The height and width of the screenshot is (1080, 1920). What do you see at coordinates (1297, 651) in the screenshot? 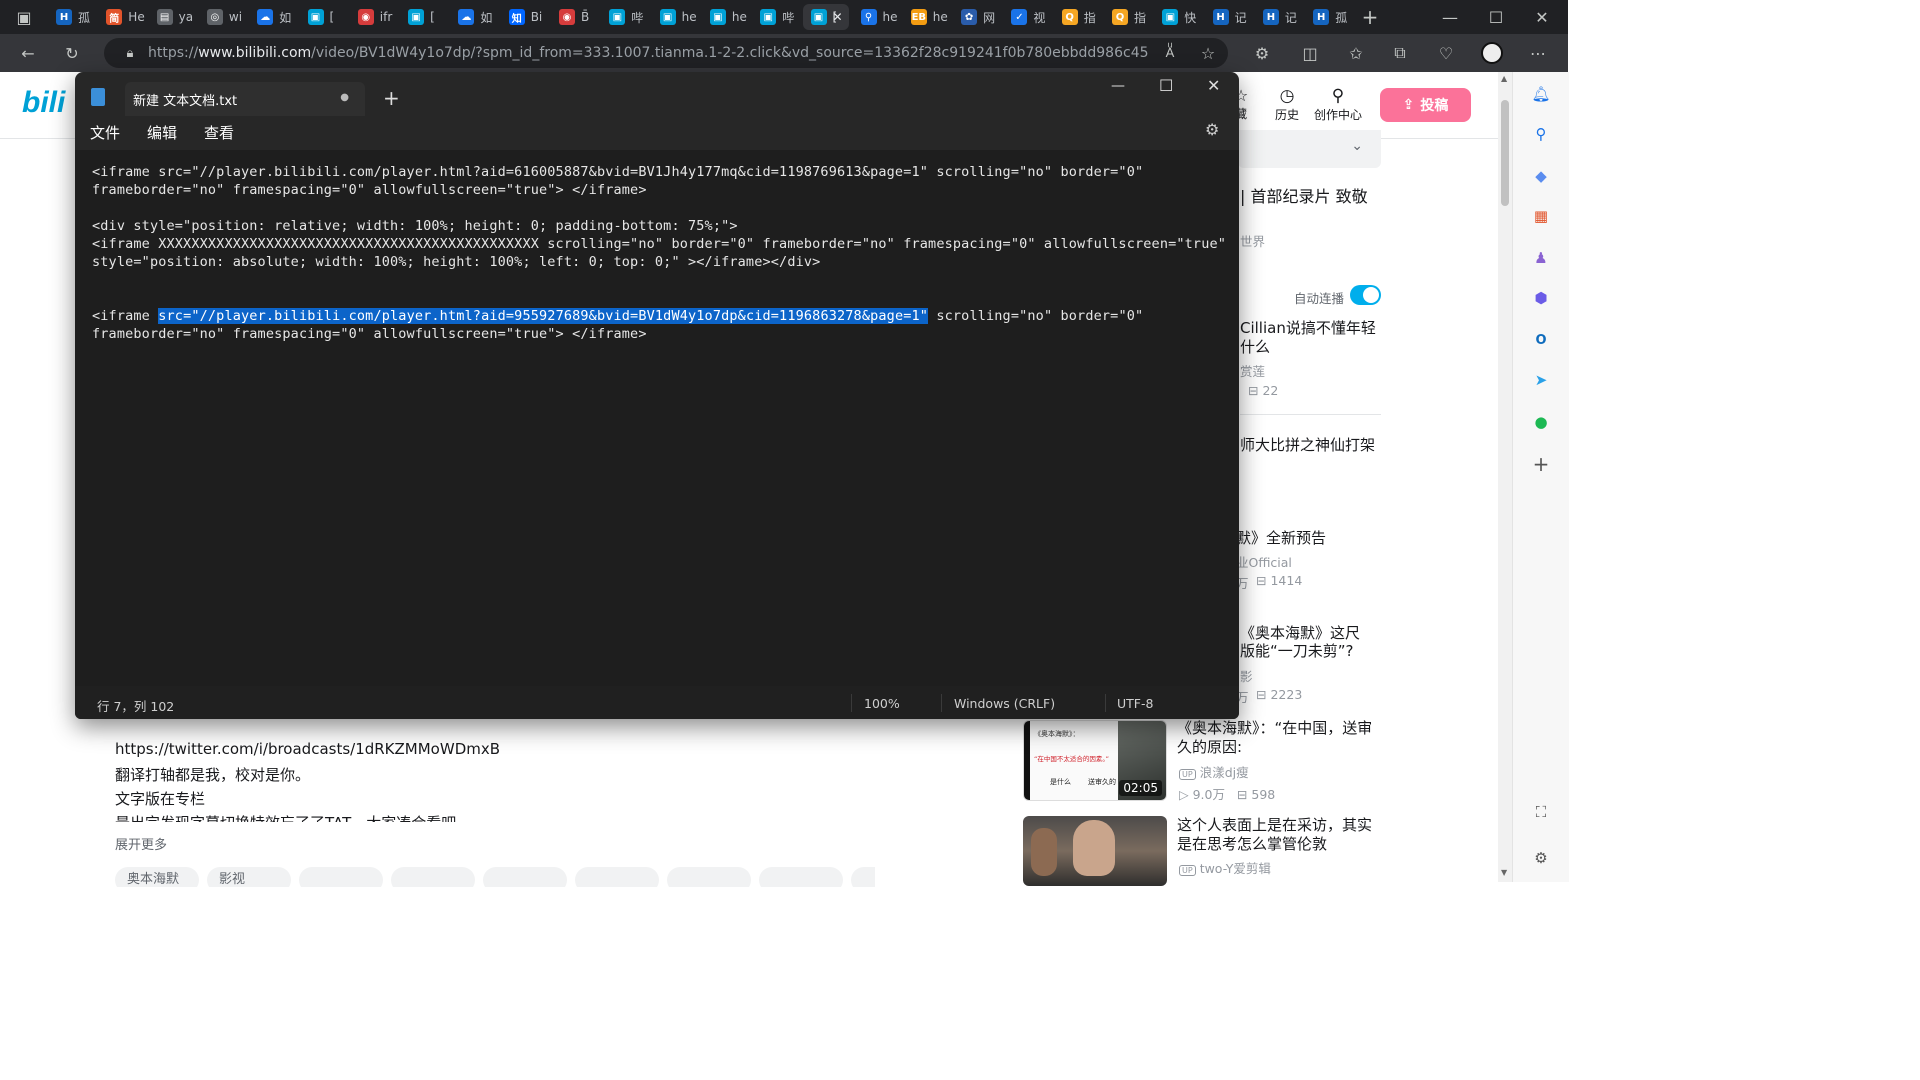
I see `recommend-fragment: 版能“一刀未剪”?` at bounding box center [1297, 651].